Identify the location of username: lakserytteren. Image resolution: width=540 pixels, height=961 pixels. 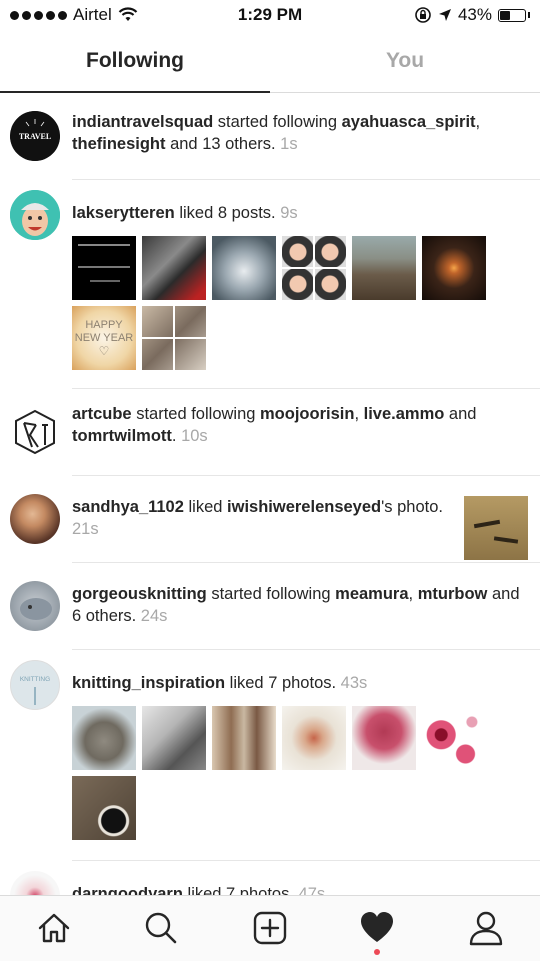
(123, 213).